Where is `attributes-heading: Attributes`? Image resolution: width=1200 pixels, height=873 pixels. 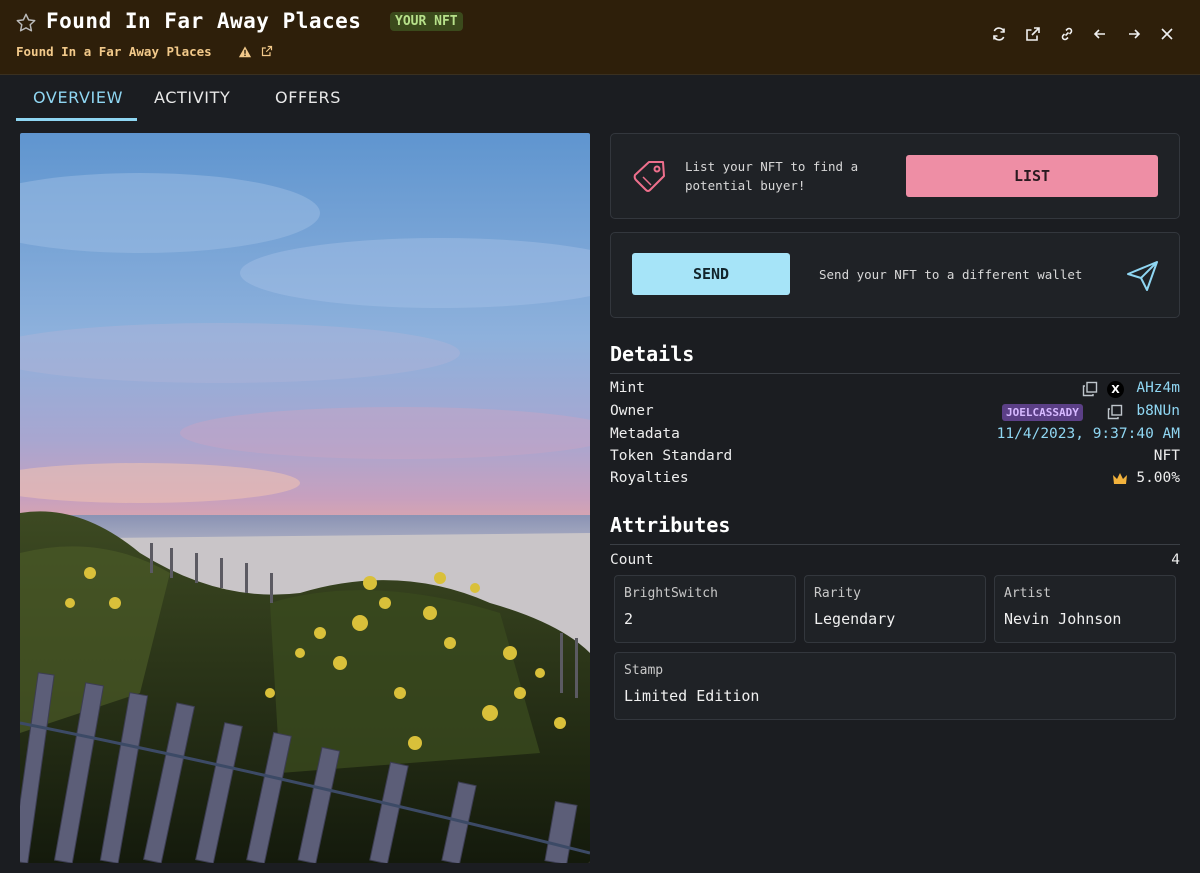
attributes-heading: Attributes is located at coordinates (670, 525).